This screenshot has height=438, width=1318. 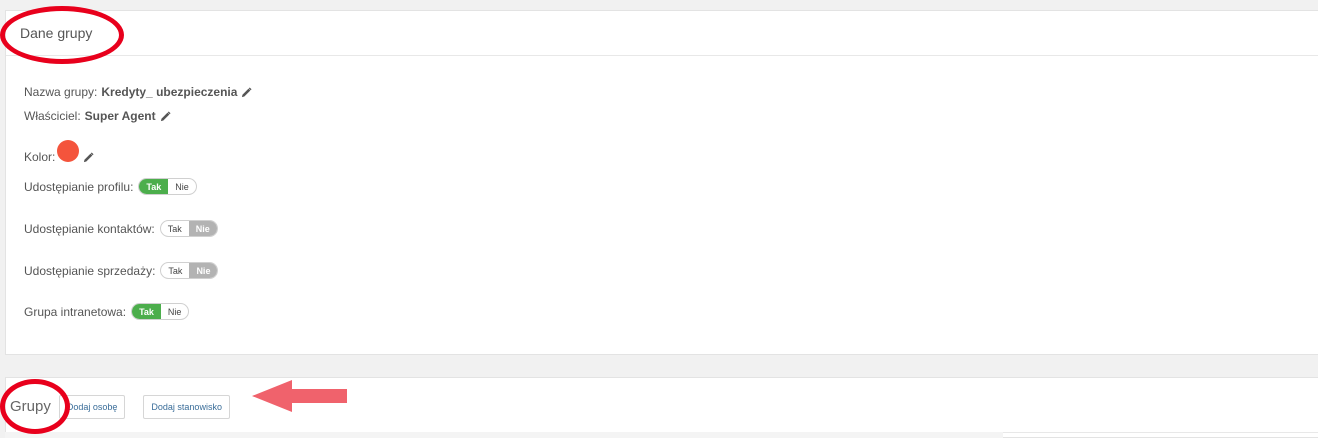 I want to click on sales-sharing-row: Udostępianie sprzedaży: Tak Nie, so click(x=121, y=270).